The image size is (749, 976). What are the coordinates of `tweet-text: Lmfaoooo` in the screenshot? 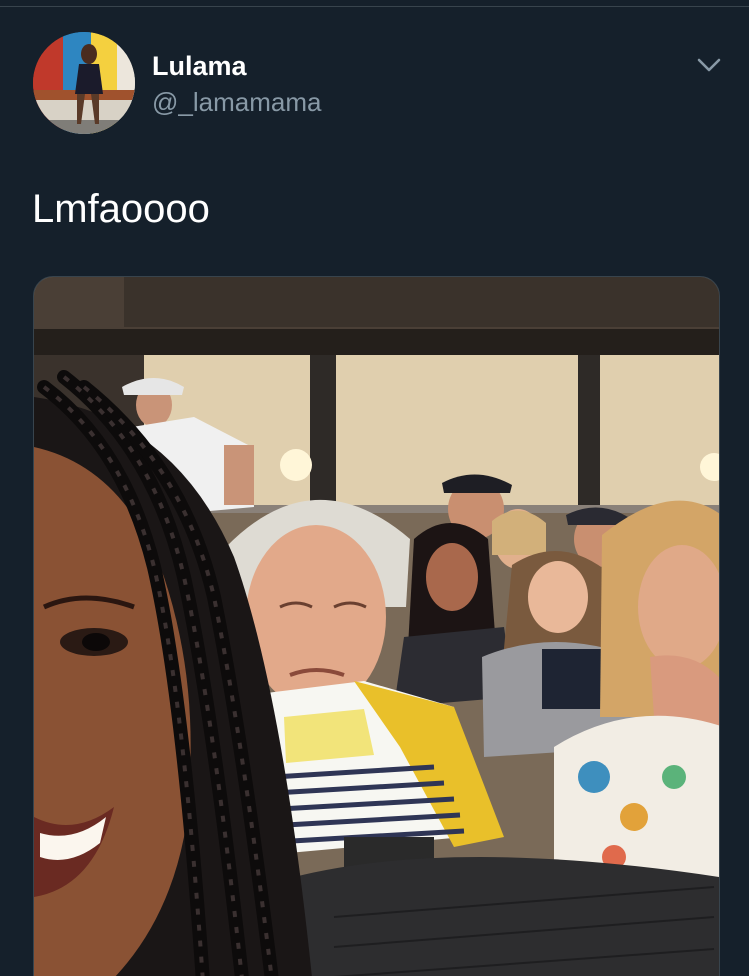 It's located at (121, 209).